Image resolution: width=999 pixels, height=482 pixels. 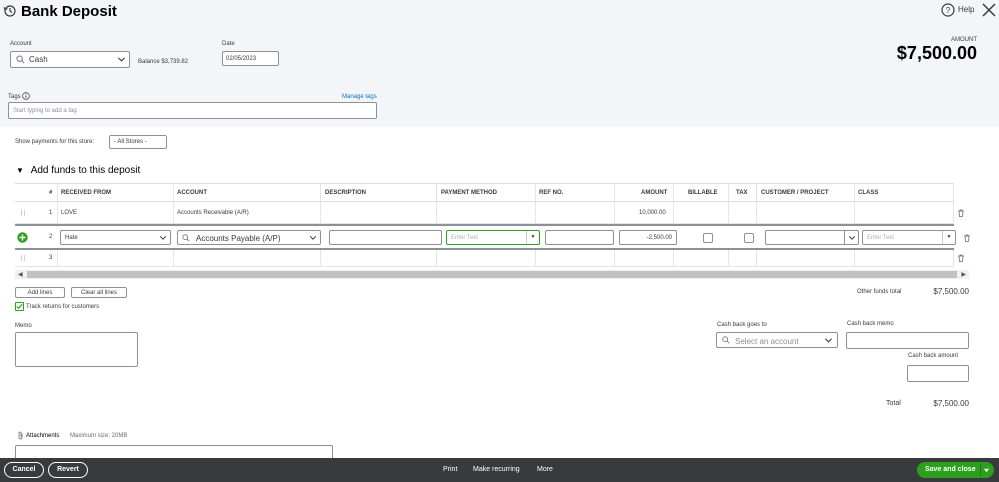 What do you see at coordinates (879, 292) in the screenshot?
I see `other-funds-label: Other funds total` at bounding box center [879, 292].